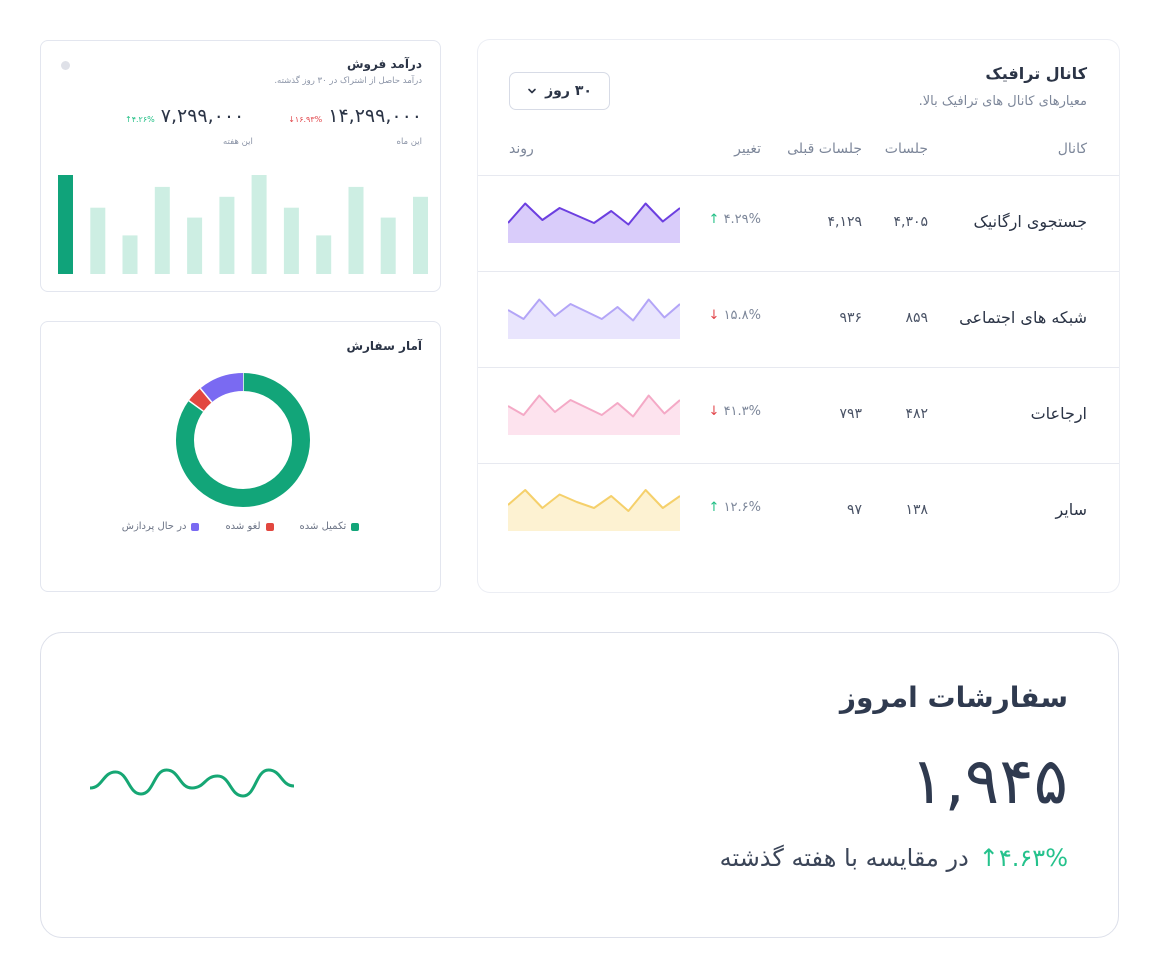 This screenshot has height=977, width=1159. Describe the element at coordinates (906, 149) in the screenshot. I see `col-header-sessions: جلسات` at that location.